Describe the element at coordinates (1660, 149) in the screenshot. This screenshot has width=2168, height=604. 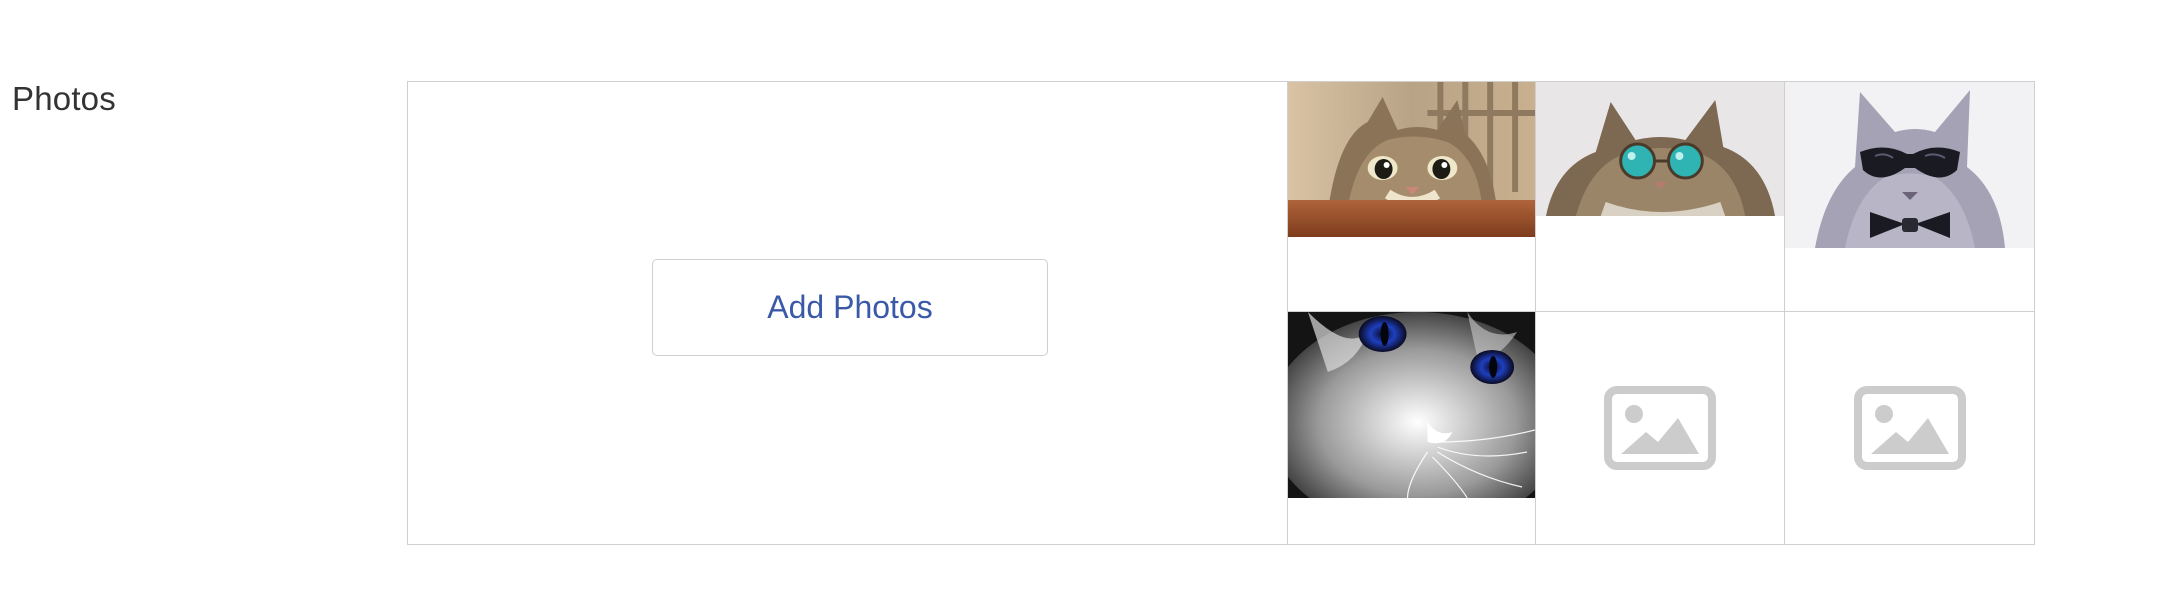
I see `cat-with-teal-glasses-photo` at that location.